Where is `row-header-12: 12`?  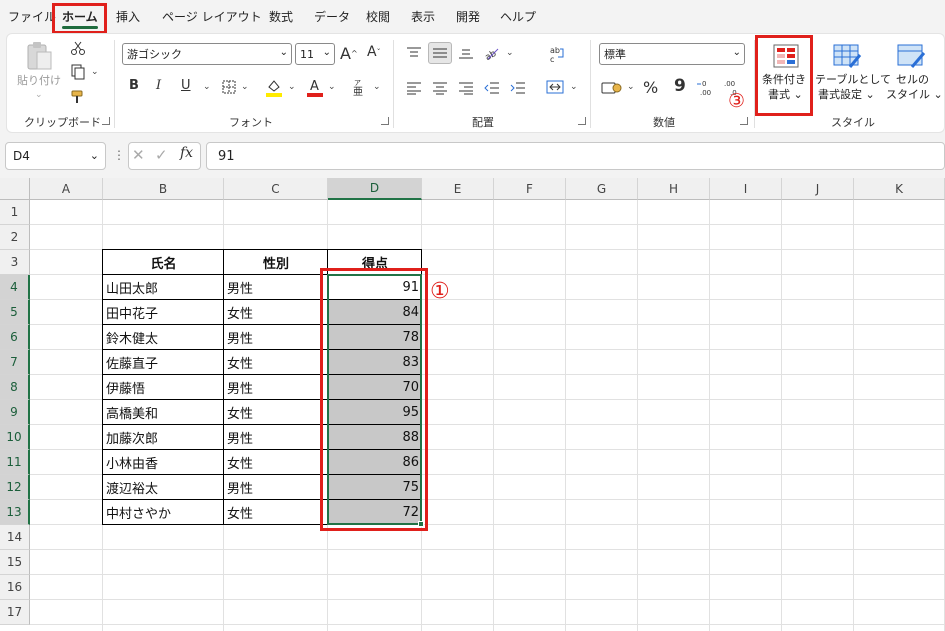 row-header-12: 12 is located at coordinates (15, 487).